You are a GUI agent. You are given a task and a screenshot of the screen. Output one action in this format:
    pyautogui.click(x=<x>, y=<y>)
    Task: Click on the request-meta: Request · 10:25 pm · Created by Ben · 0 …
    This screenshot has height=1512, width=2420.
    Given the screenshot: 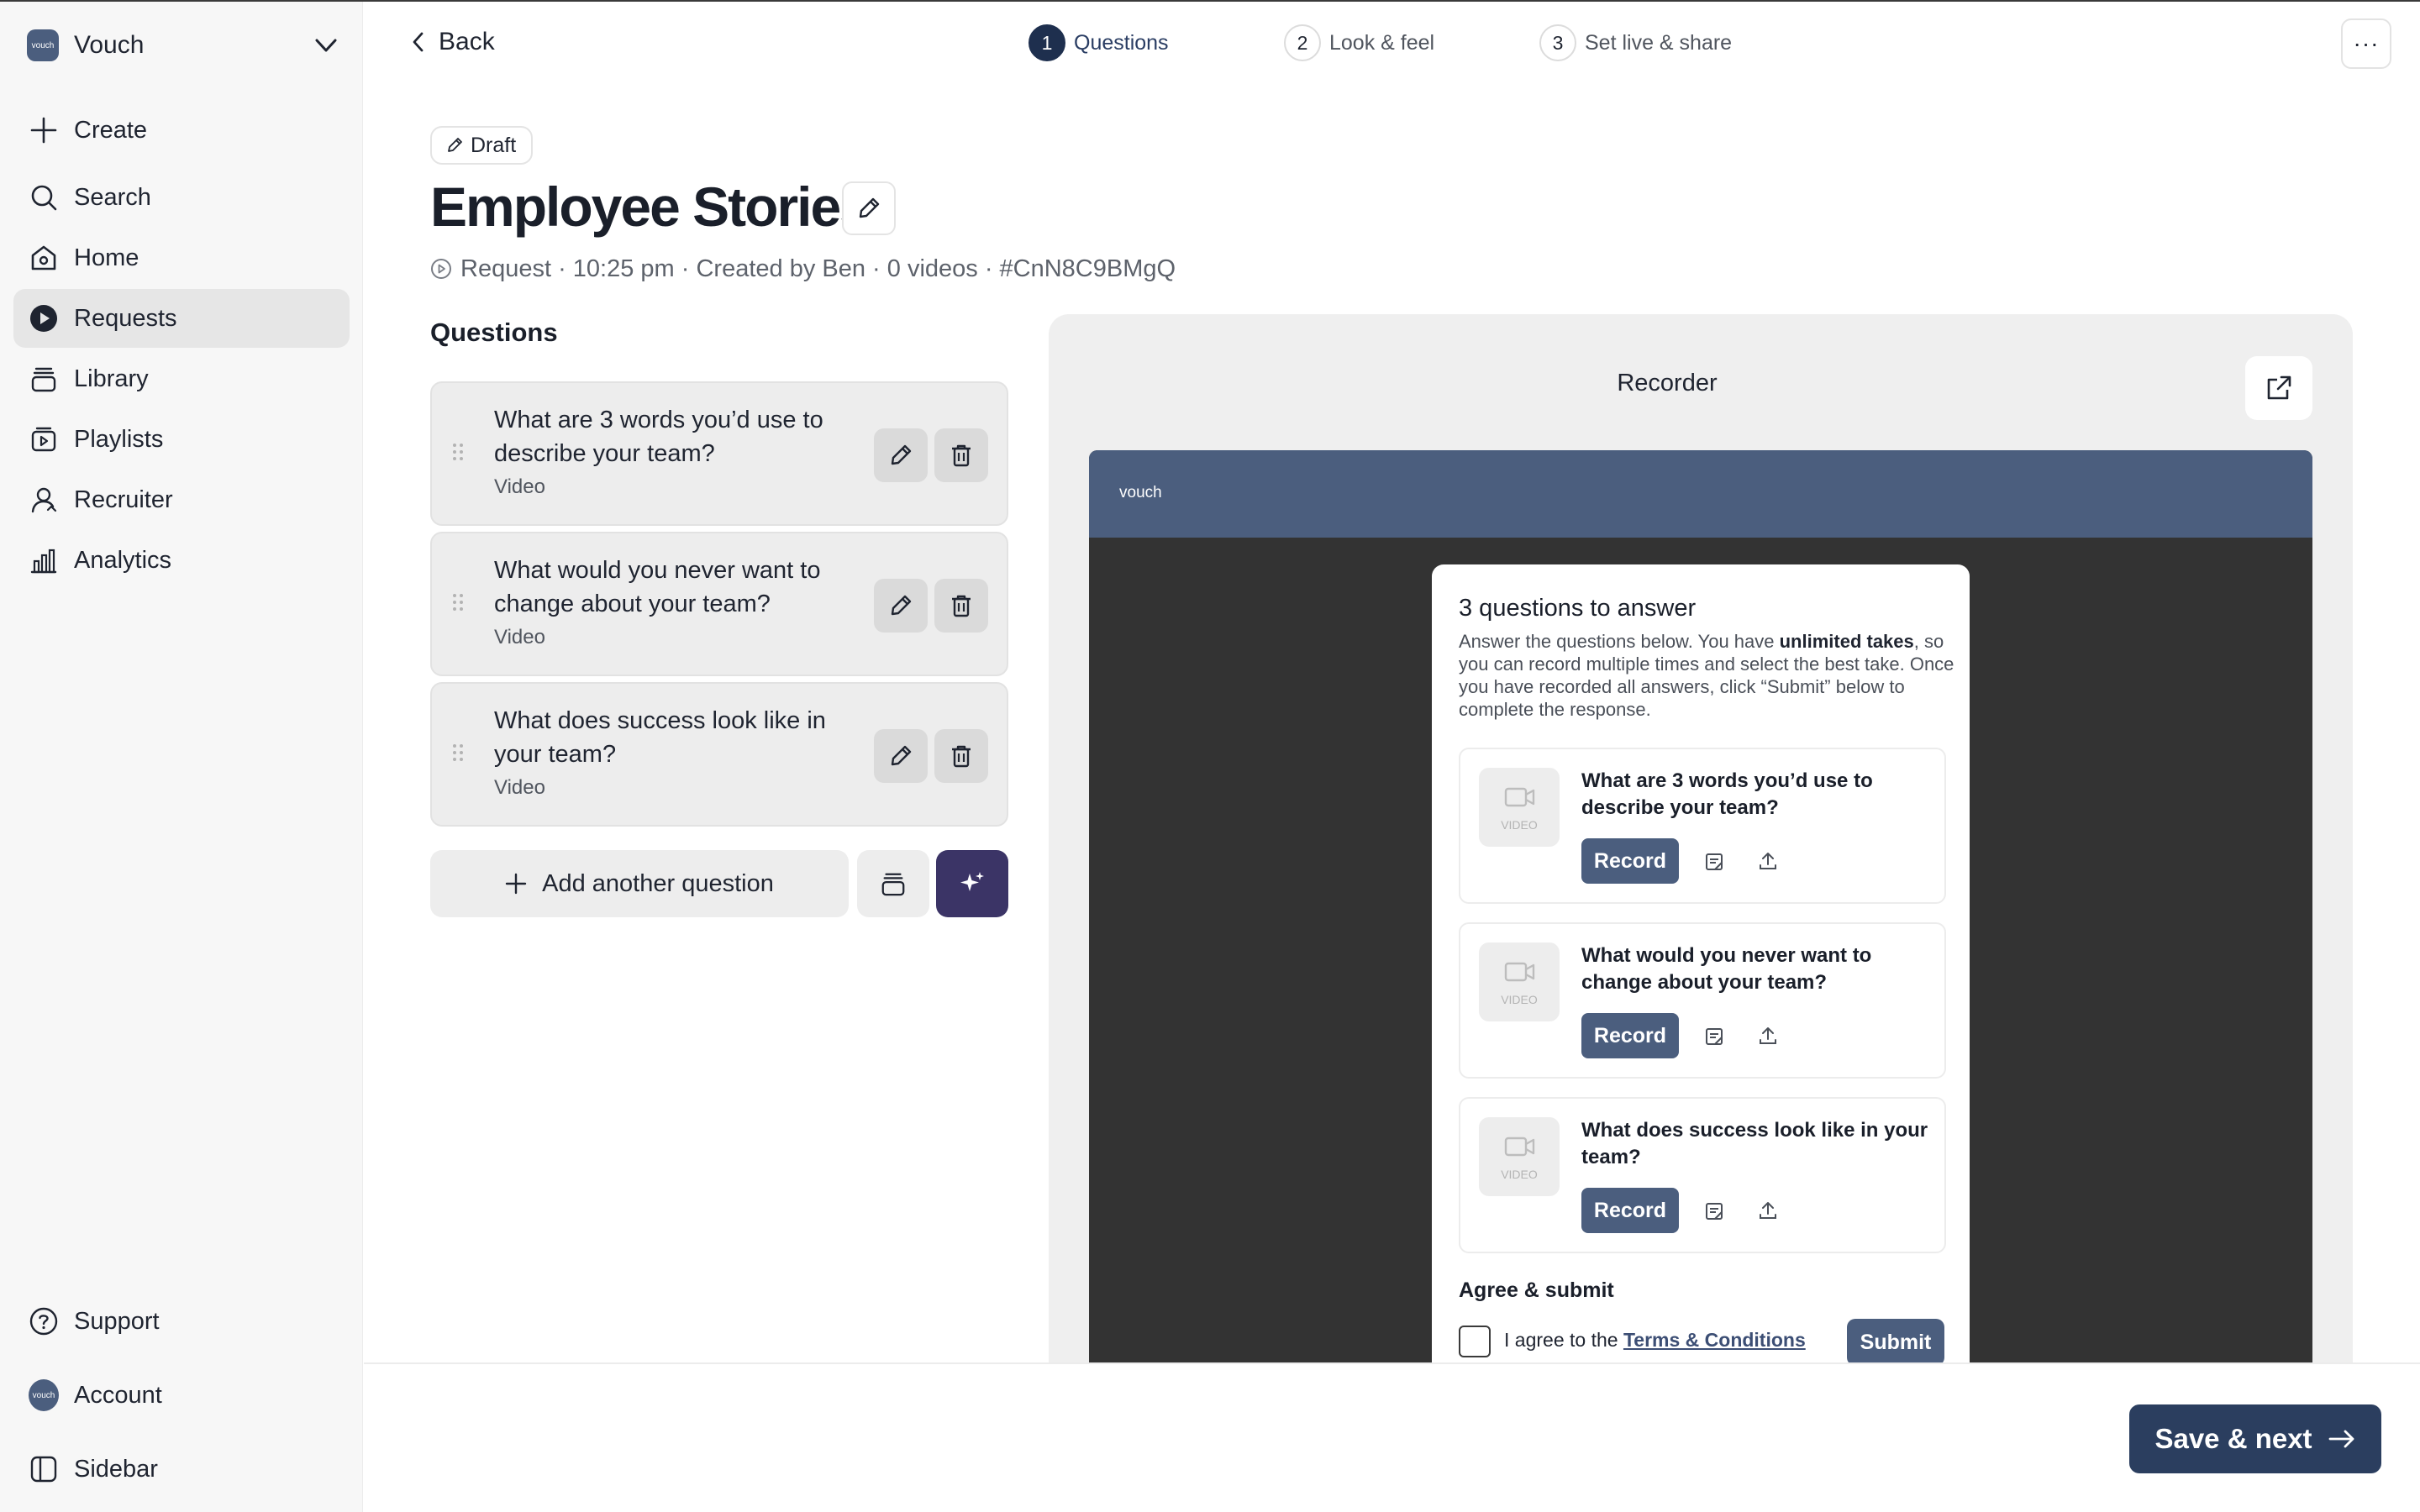 What is the action you would take?
    pyautogui.click(x=803, y=269)
    